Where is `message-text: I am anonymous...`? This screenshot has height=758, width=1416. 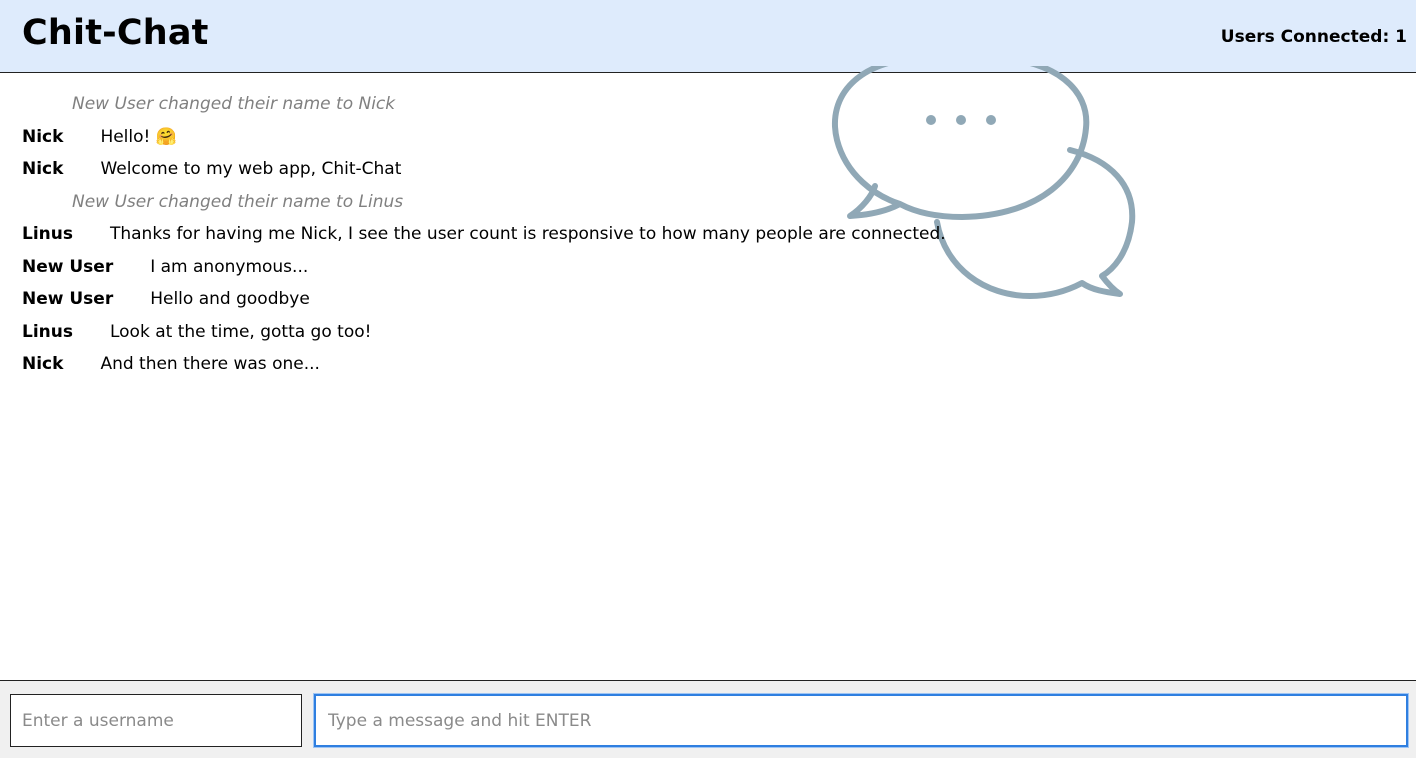
message-text: I am anonymous... is located at coordinates (229, 266).